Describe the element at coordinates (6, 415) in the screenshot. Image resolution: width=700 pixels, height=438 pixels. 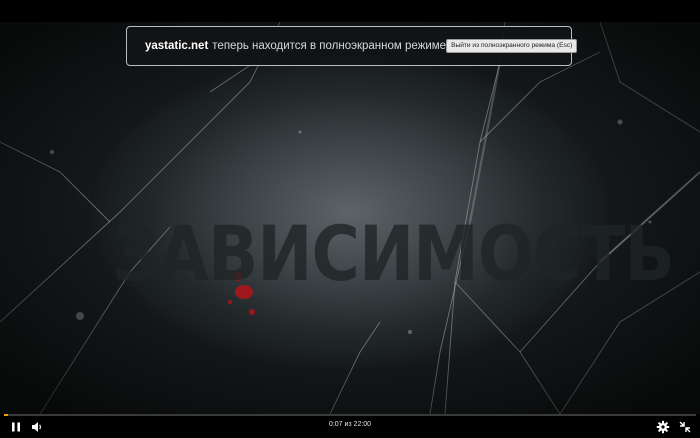
I see `progress-fill` at that location.